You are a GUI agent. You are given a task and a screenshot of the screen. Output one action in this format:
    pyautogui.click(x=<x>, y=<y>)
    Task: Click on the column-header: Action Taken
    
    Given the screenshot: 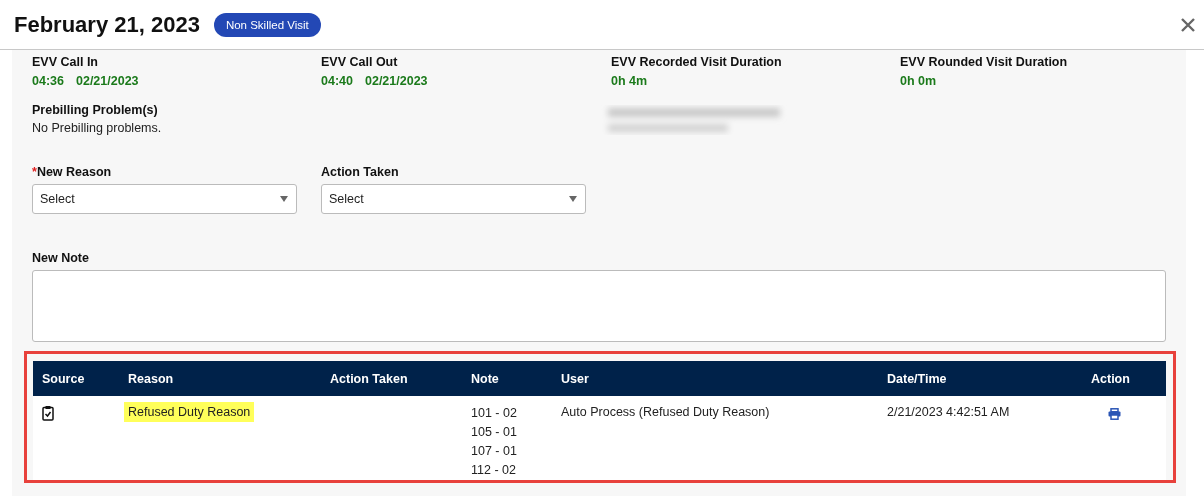 What is the action you would take?
    pyautogui.click(x=391, y=378)
    